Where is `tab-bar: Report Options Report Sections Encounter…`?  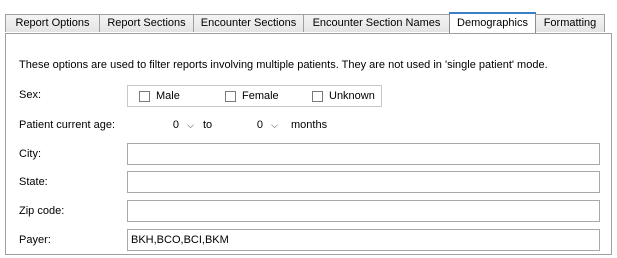
tab-bar: Report Options Report Sections Encounter… is located at coordinates (308, 23).